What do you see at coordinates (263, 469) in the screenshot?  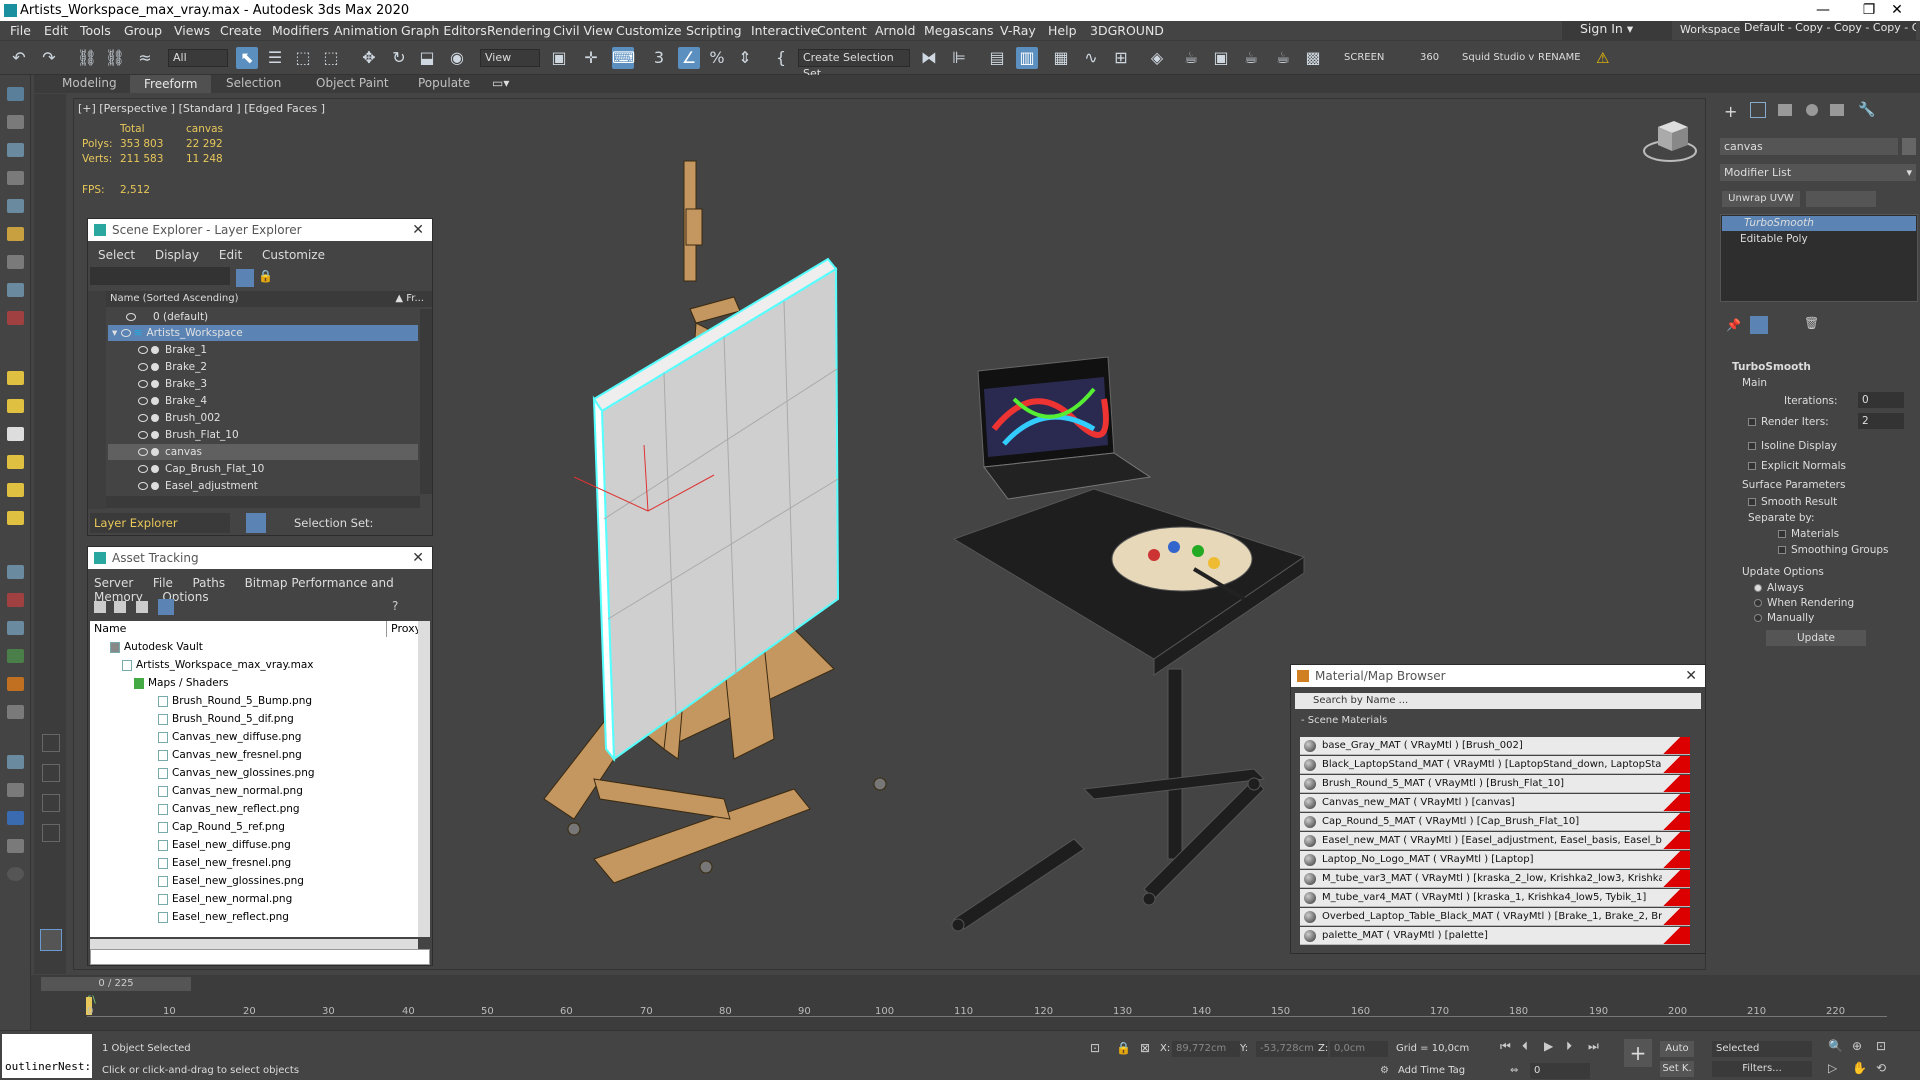 I see `se-row-capbrush: Cap_Brush_Flat_10` at bounding box center [263, 469].